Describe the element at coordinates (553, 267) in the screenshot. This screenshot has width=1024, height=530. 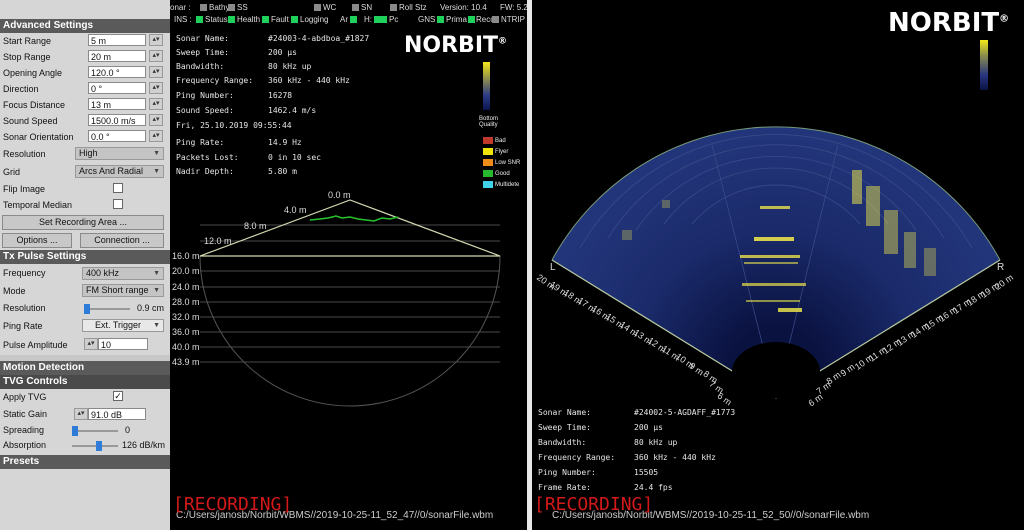
I see `left-side-marker: L` at that location.